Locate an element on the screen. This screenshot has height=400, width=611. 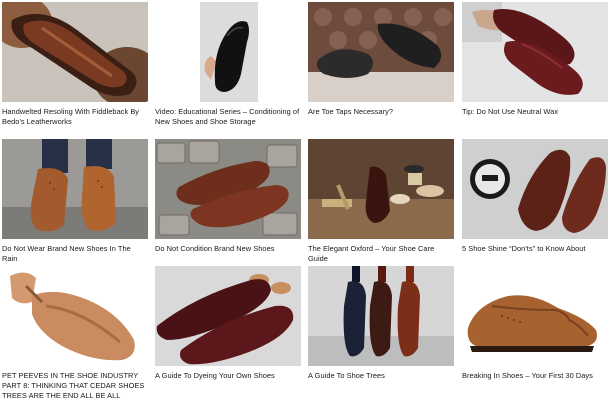
burgundy-wingtips-photo-icon is located at coordinates (228, 316).